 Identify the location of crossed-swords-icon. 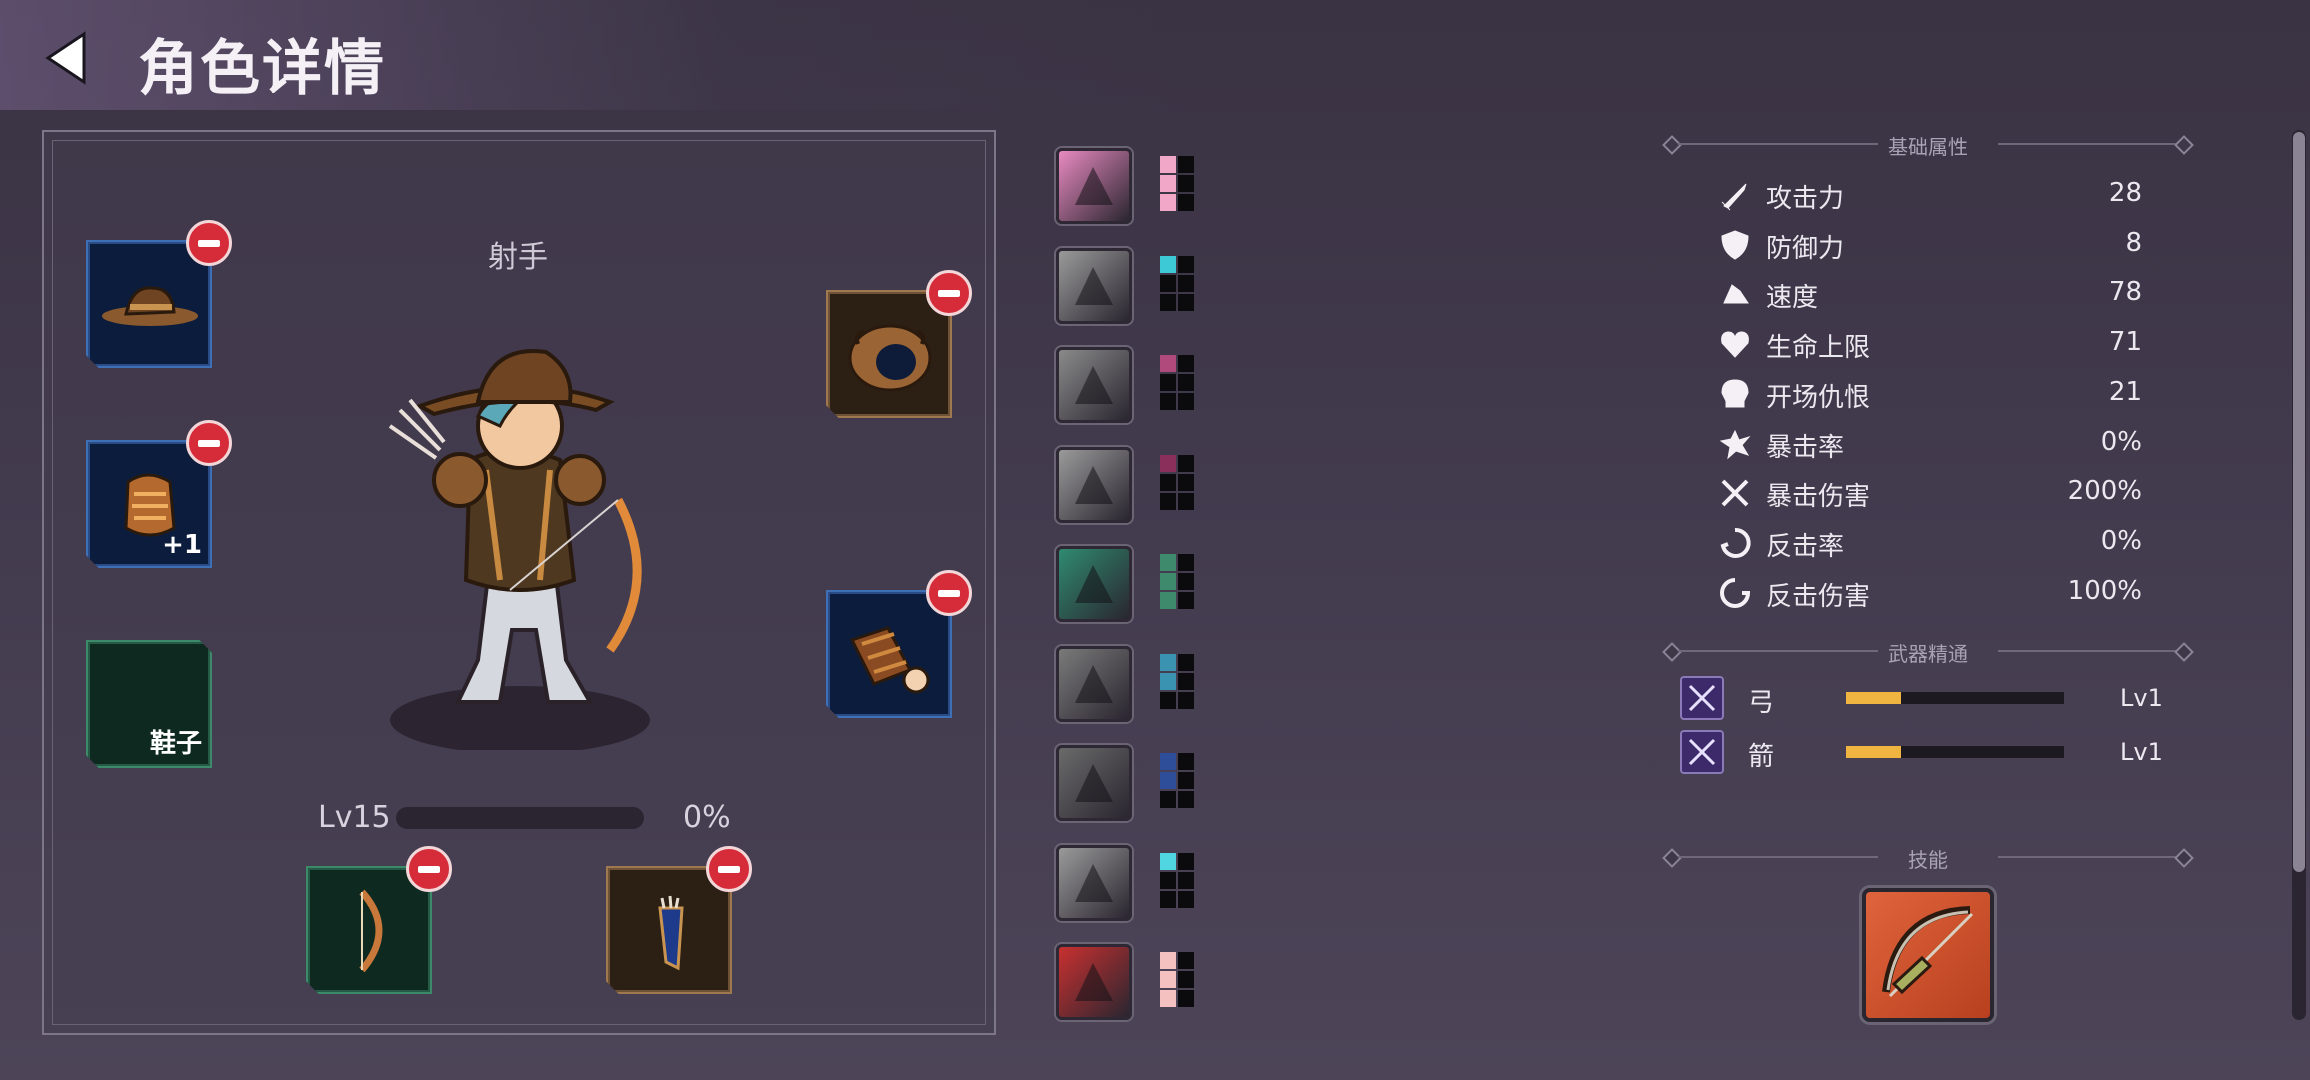
(1735, 493).